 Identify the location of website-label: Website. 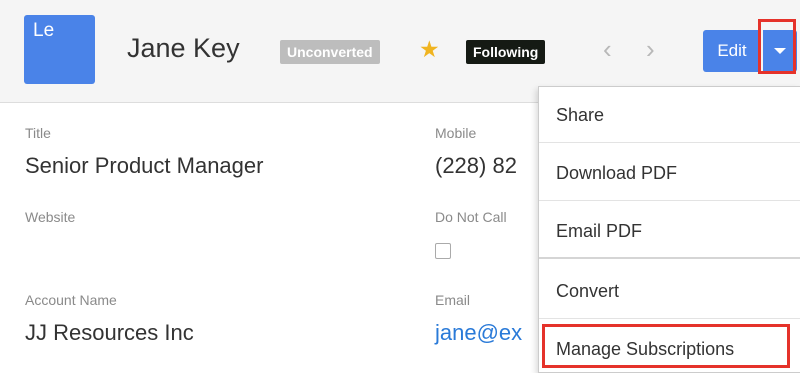
(50, 217).